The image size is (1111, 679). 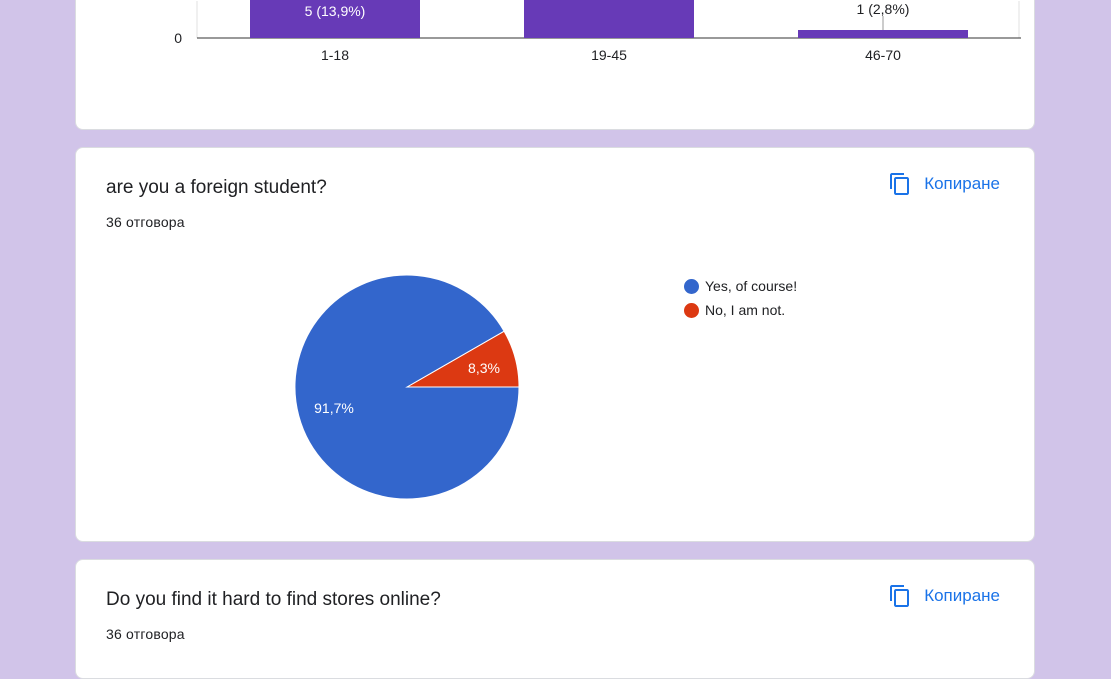 I want to click on pie-slice-yes, so click(x=407, y=387).